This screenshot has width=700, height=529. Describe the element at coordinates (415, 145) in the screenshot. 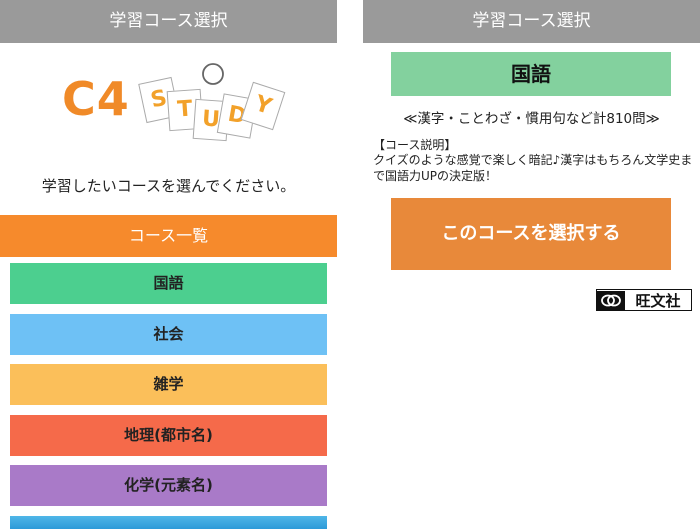

I see `course-description-label: 【コース説明】` at that location.